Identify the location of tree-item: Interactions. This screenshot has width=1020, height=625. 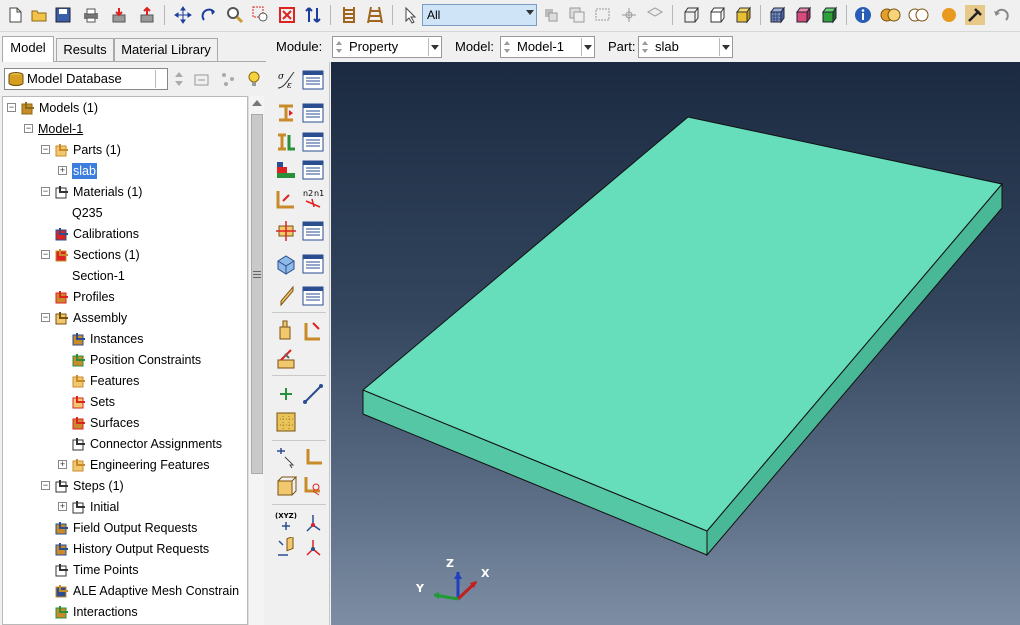
(125, 612).